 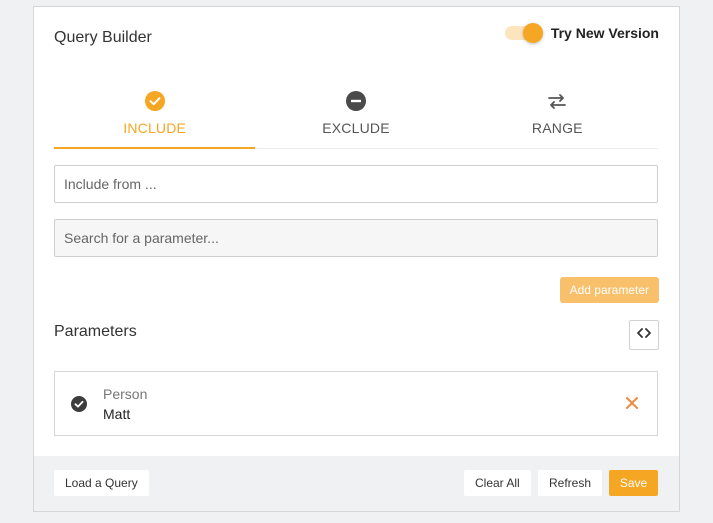 I want to click on code-brackets-icon, so click(x=644, y=335).